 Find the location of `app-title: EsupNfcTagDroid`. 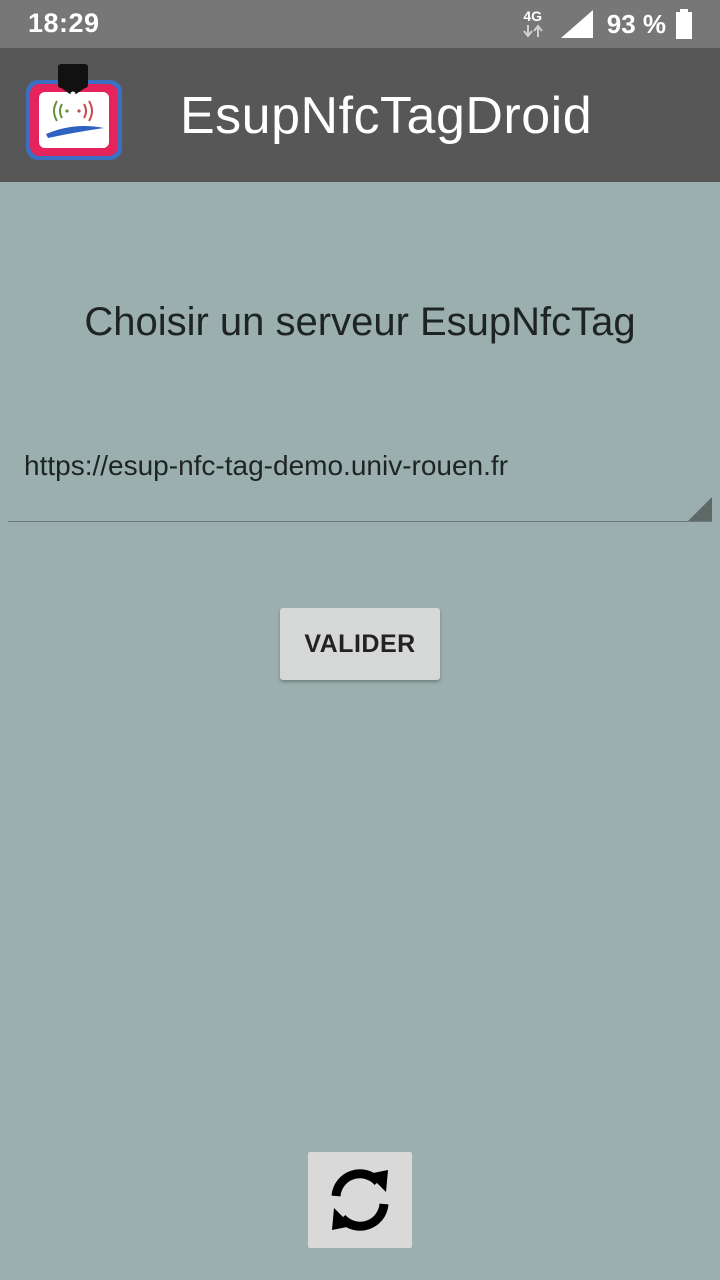

app-title: EsupNfcTagDroid is located at coordinates (386, 116).